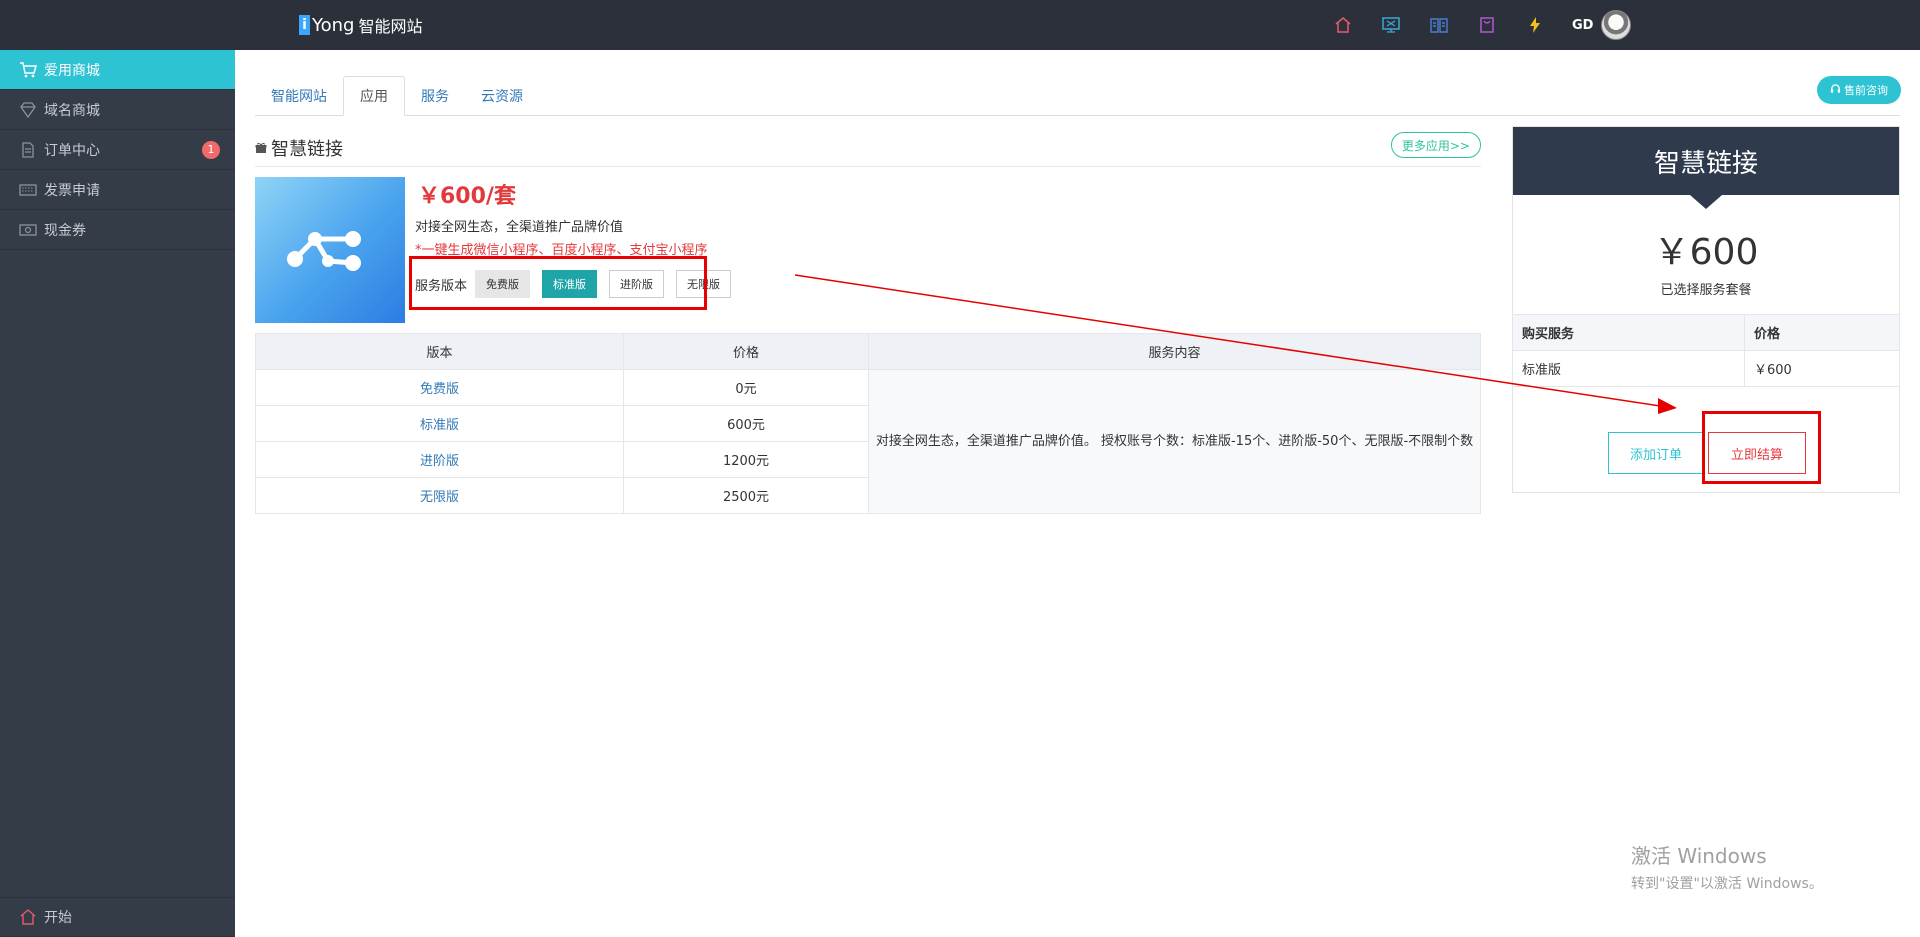 The height and width of the screenshot is (937, 1920). I want to click on row-price: 1200元, so click(746, 459).